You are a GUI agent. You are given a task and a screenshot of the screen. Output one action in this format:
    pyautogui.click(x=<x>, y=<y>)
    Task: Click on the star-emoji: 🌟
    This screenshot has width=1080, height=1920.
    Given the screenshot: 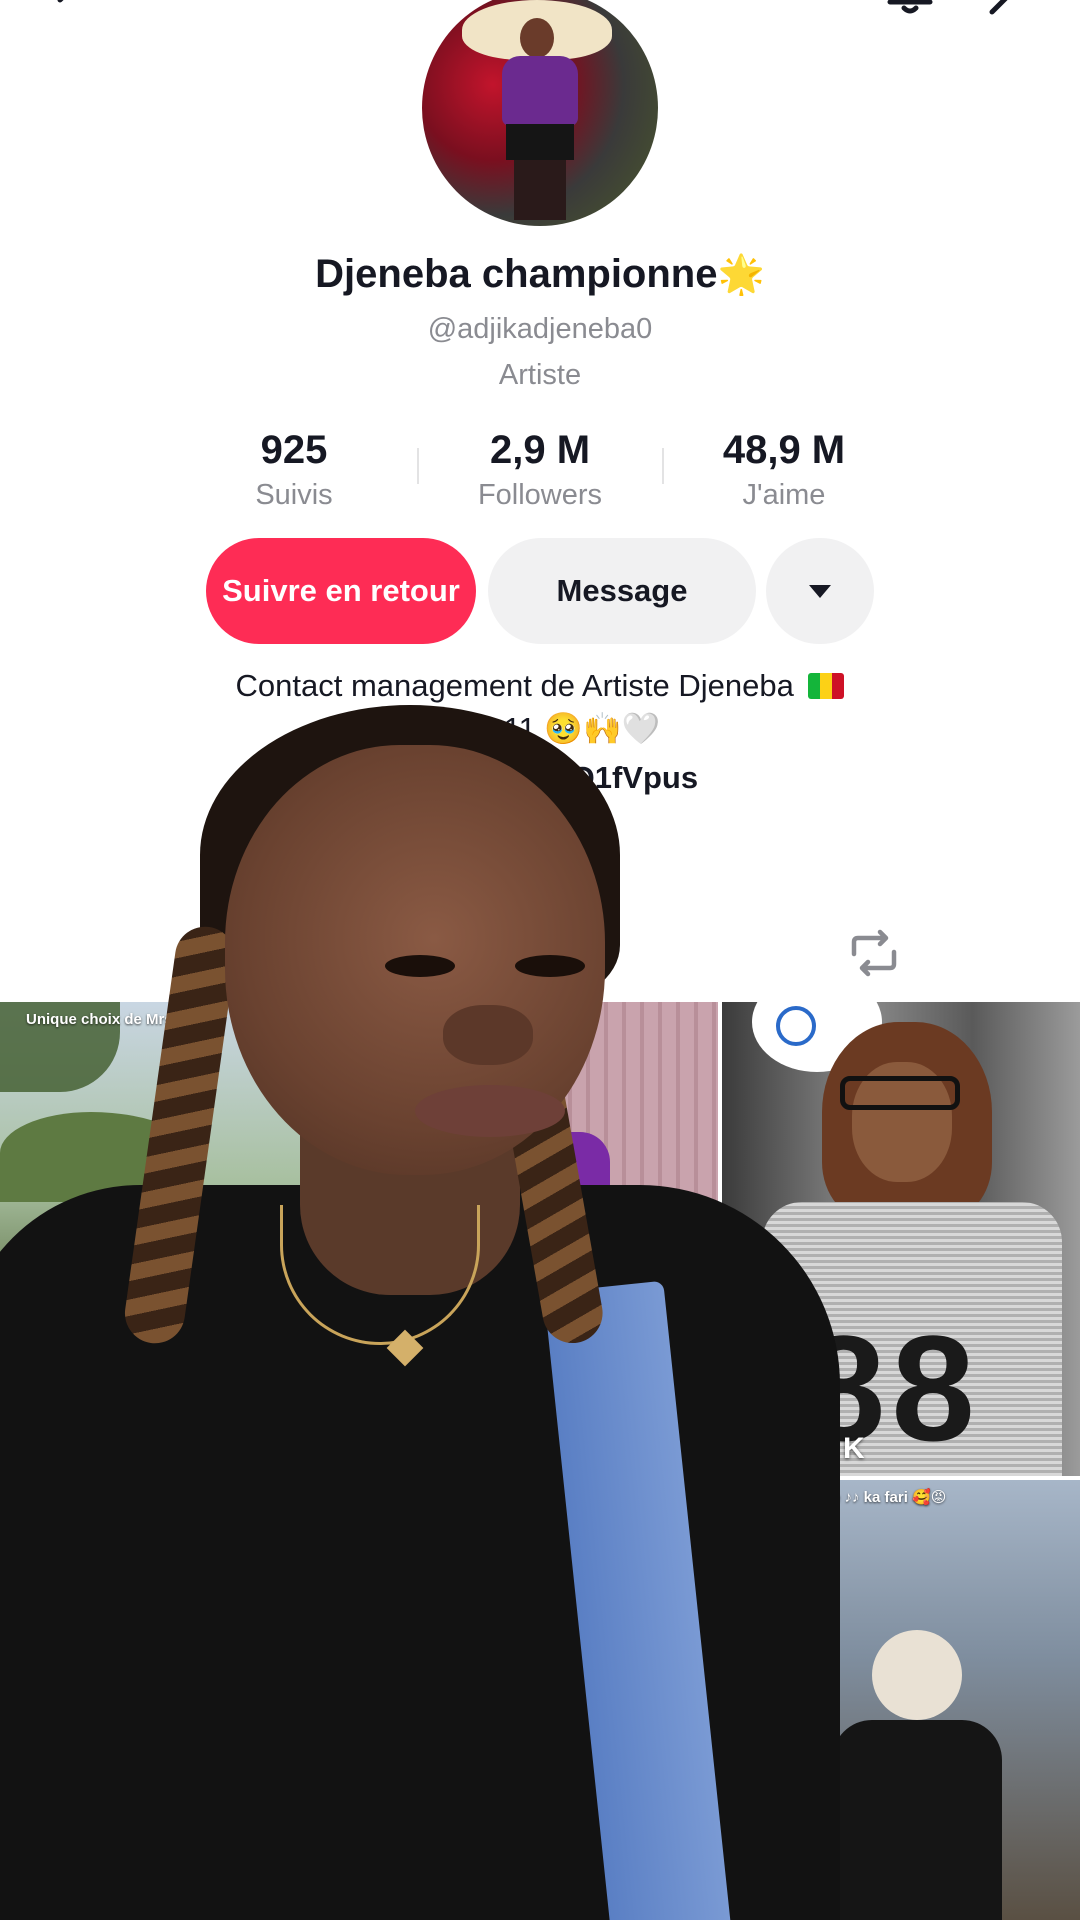 What is the action you would take?
    pyautogui.click(x=741, y=275)
    